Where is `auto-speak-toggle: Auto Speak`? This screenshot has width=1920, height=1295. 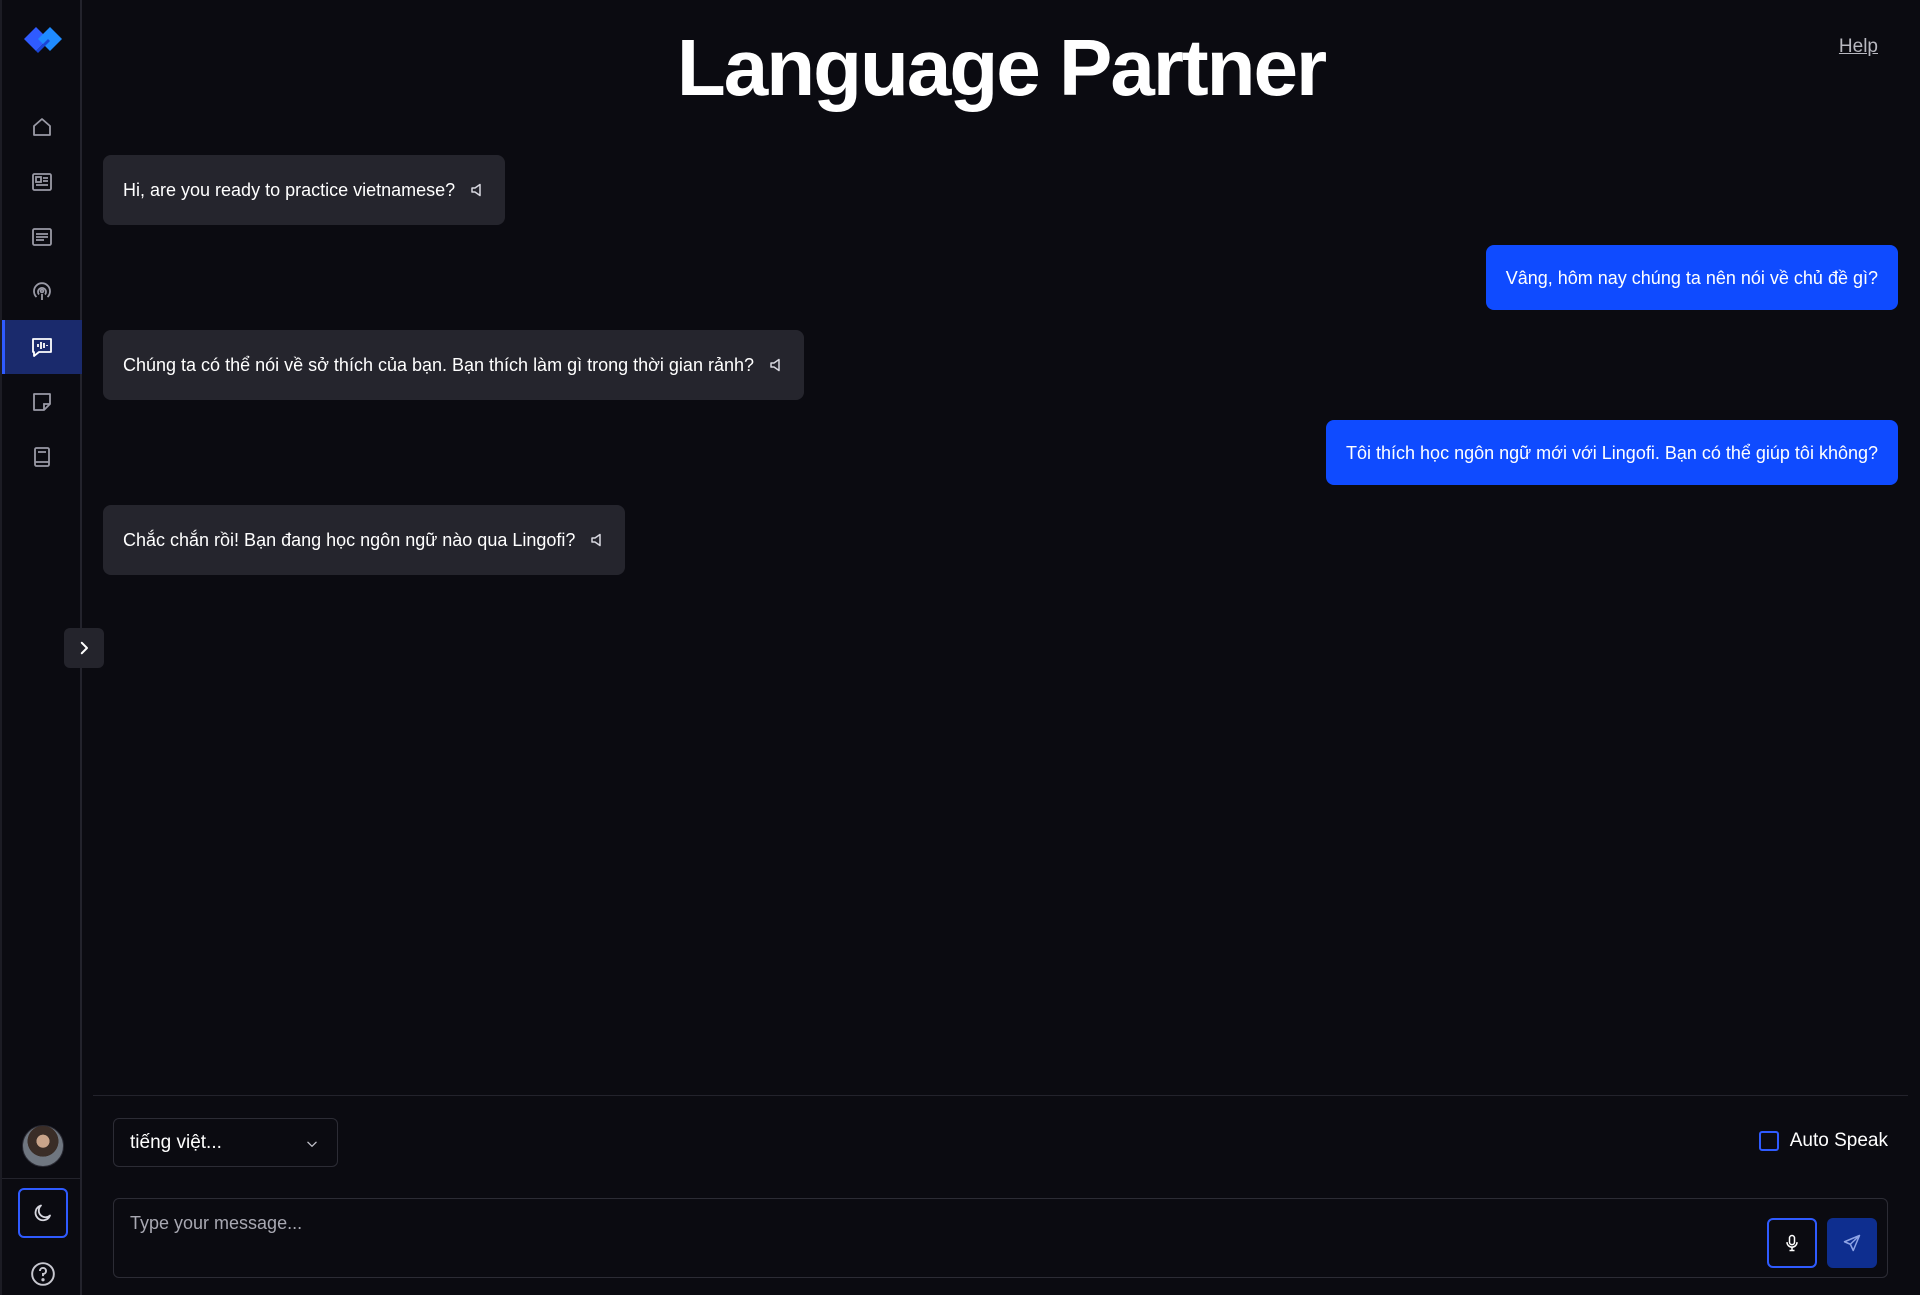 auto-speak-toggle: Auto Speak is located at coordinates (1823, 1141).